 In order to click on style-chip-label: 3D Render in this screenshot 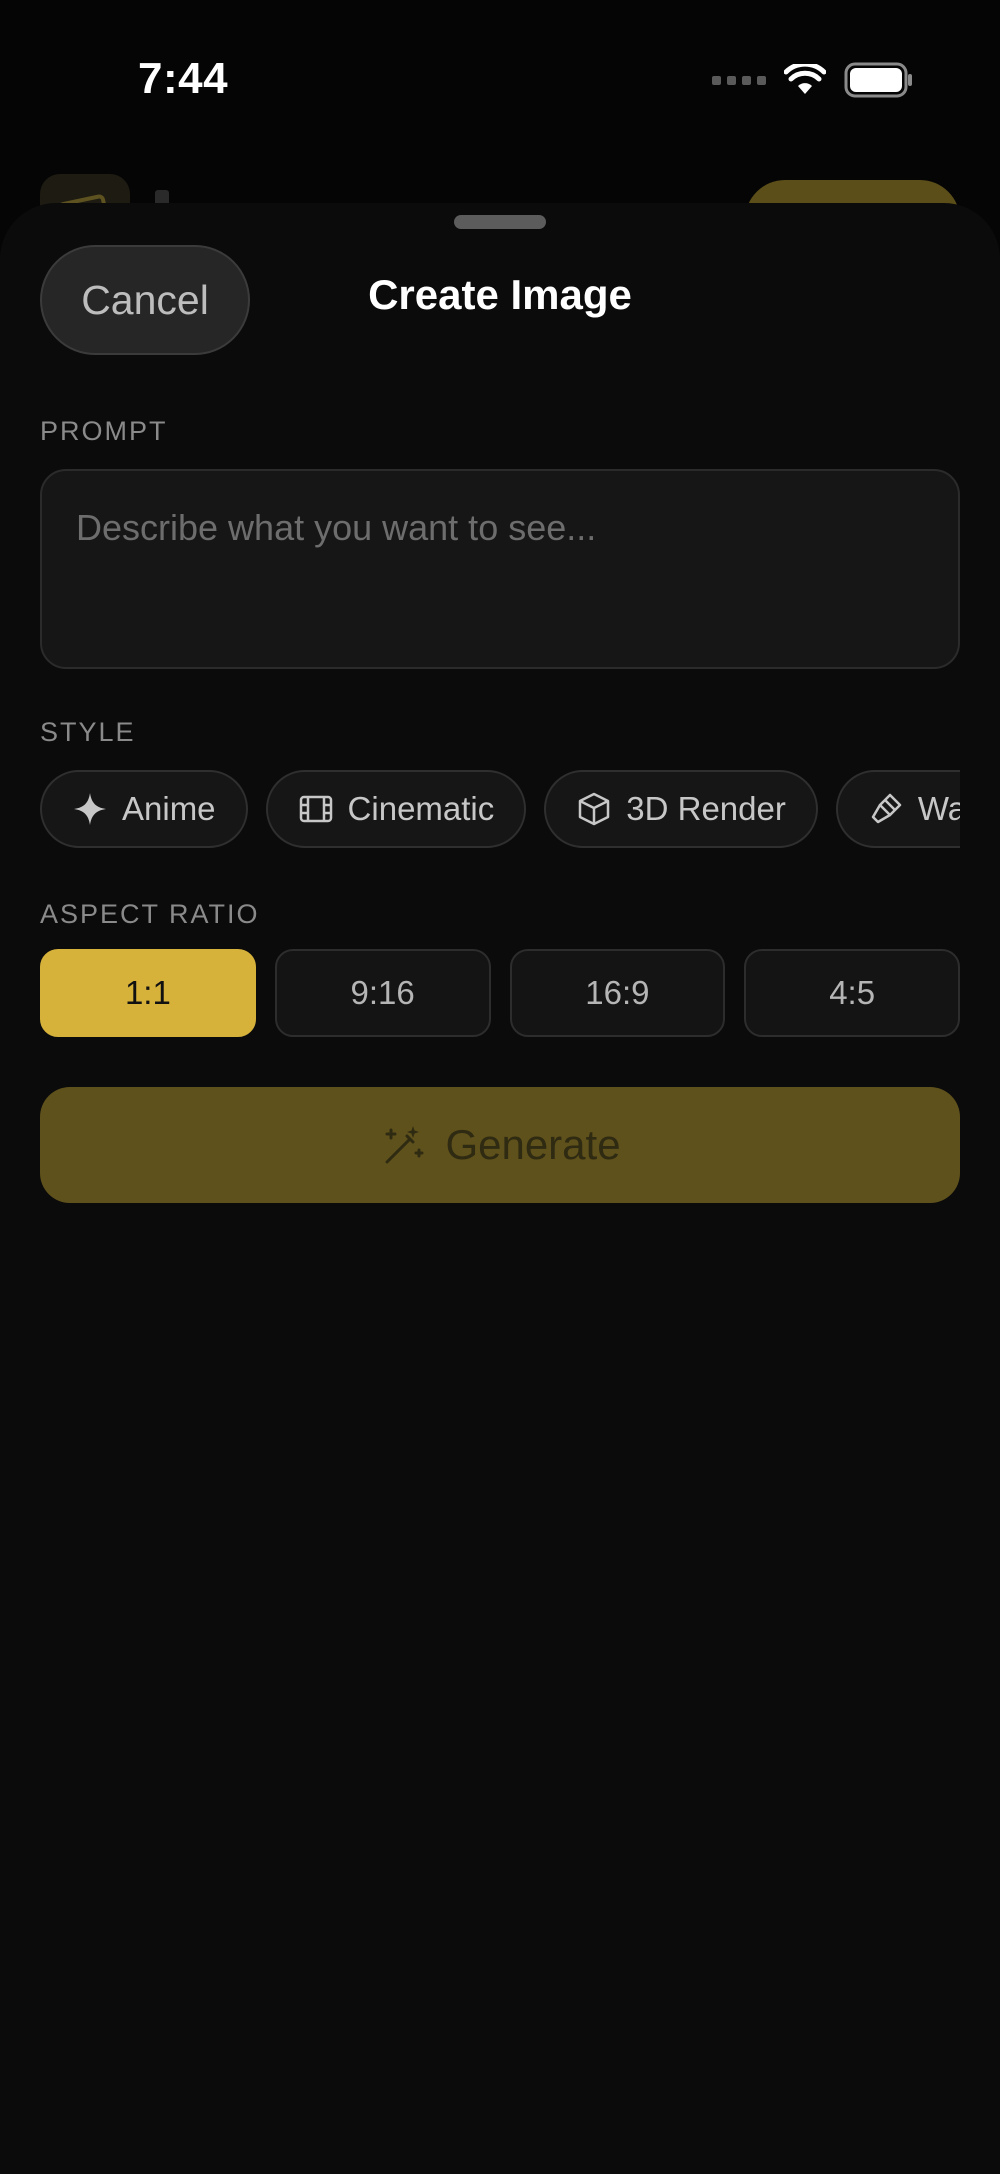, I will do `click(706, 808)`.